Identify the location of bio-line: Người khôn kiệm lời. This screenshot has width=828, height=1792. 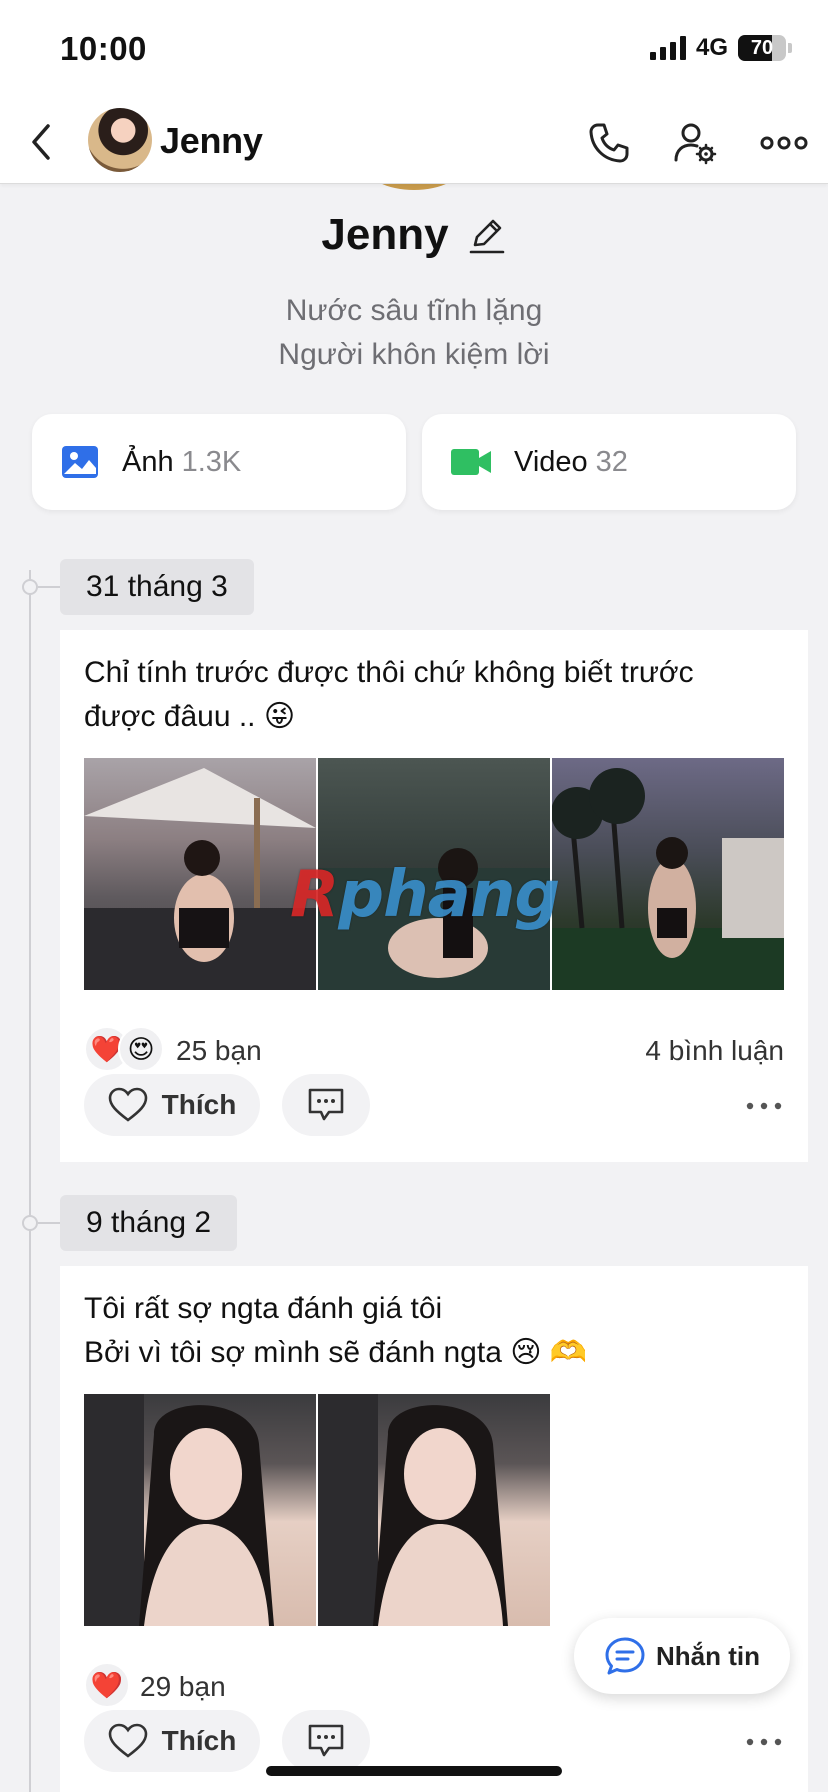
(414, 354).